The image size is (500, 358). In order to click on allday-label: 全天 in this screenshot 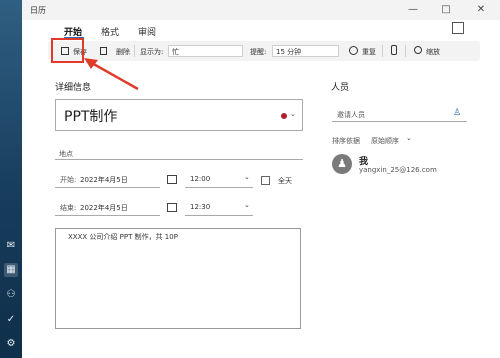, I will do `click(285, 181)`.